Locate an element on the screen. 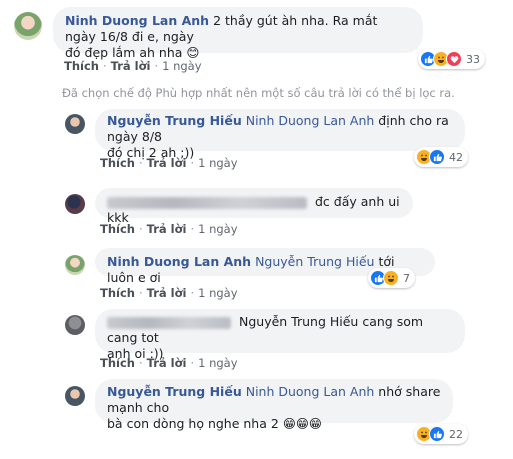  reaction-summary: 42 is located at coordinates (441, 157).